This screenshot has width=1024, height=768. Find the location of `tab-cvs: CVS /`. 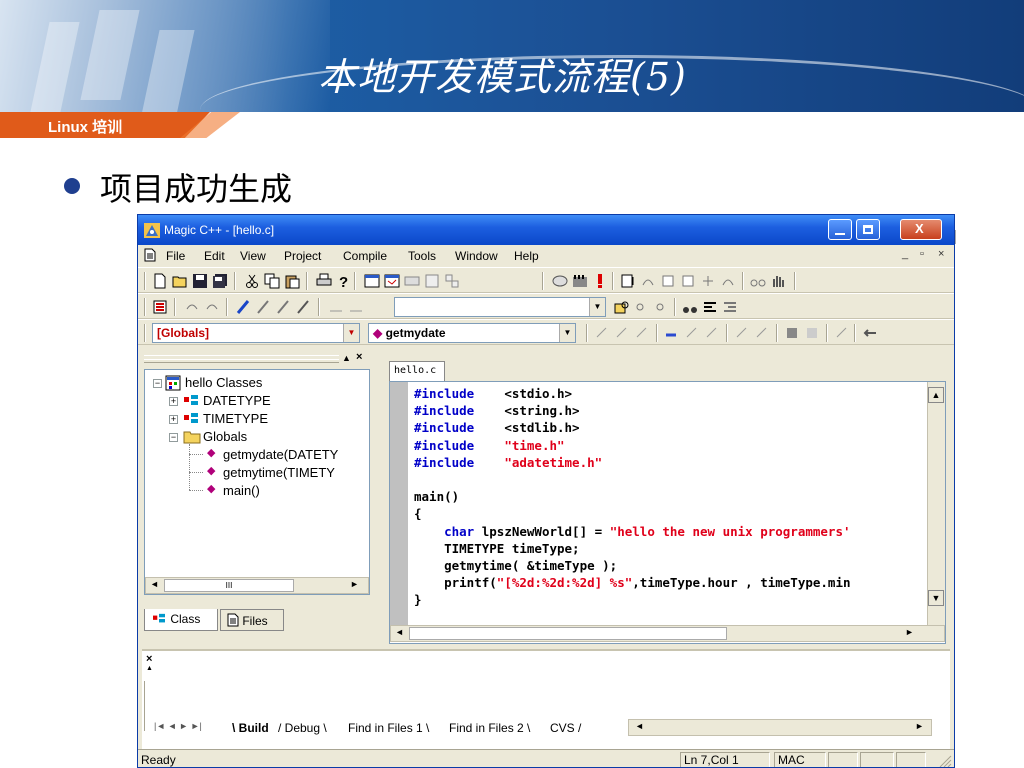

tab-cvs: CVS / is located at coordinates (565, 728).